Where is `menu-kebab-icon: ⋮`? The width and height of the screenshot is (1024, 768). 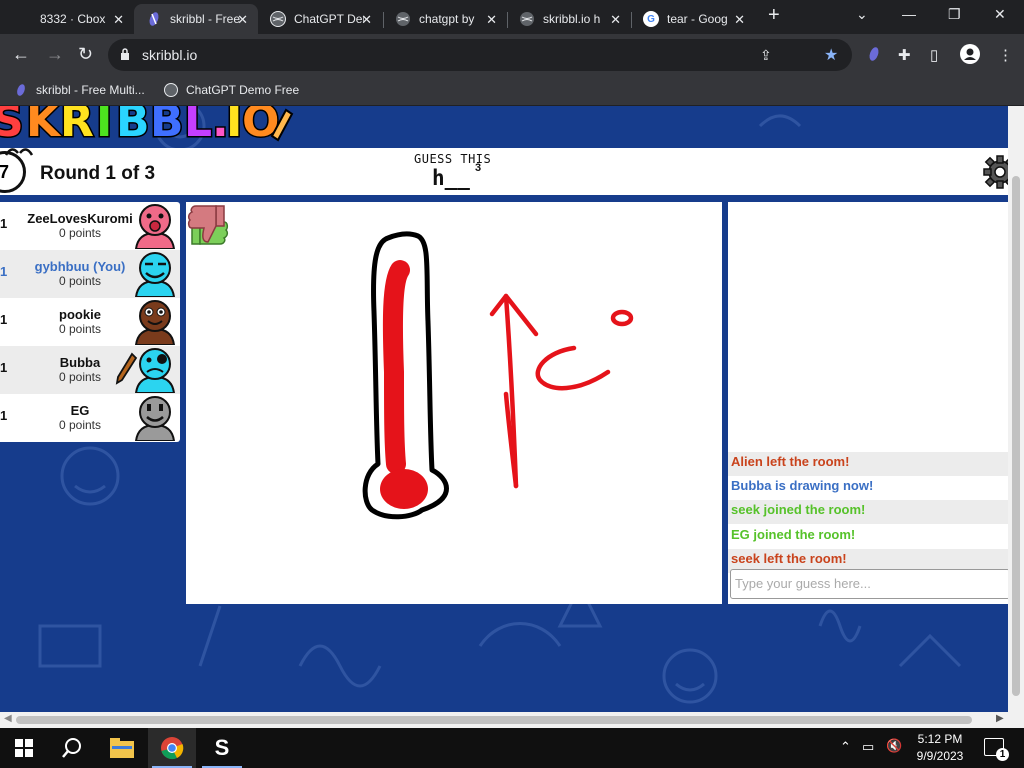
menu-kebab-icon: ⋮ is located at coordinates (1005, 55).